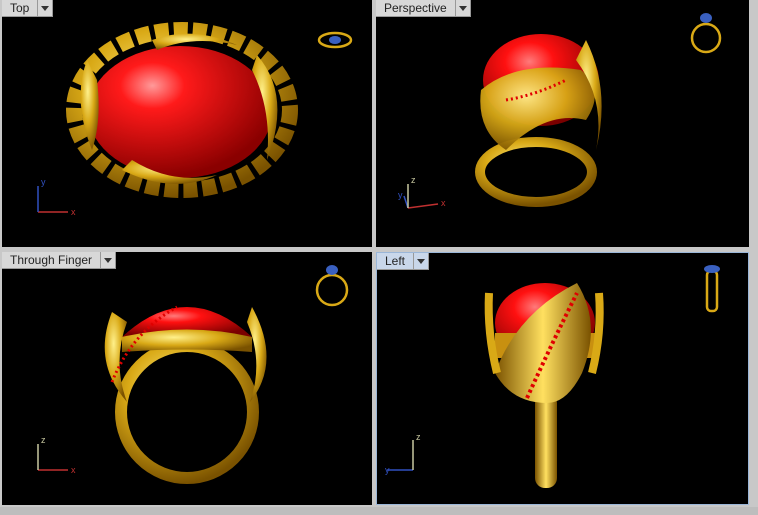 The width and height of the screenshot is (758, 515). What do you see at coordinates (20, 8) in the screenshot?
I see `viewport-title-top: Top` at bounding box center [20, 8].